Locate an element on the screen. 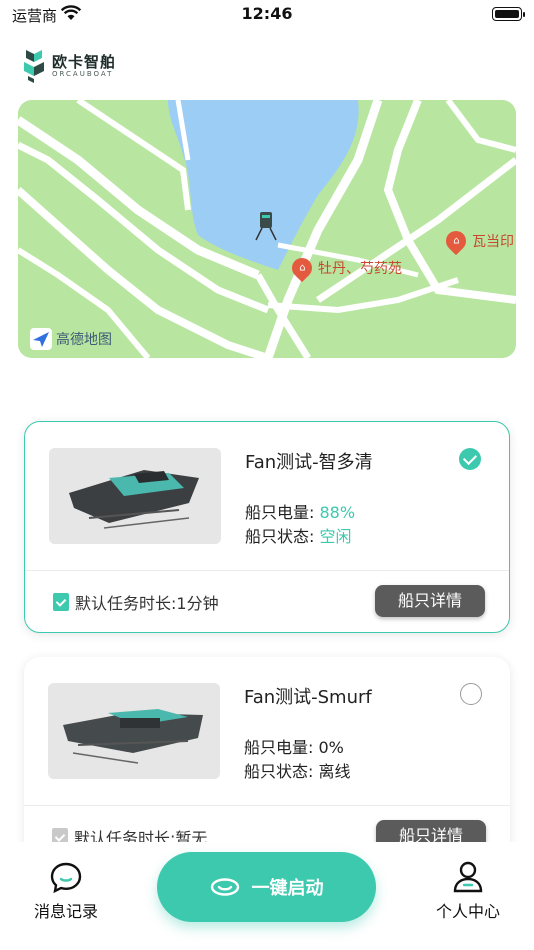 This screenshot has height=950, width=534. amap-logo-icon is located at coordinates (41, 339).